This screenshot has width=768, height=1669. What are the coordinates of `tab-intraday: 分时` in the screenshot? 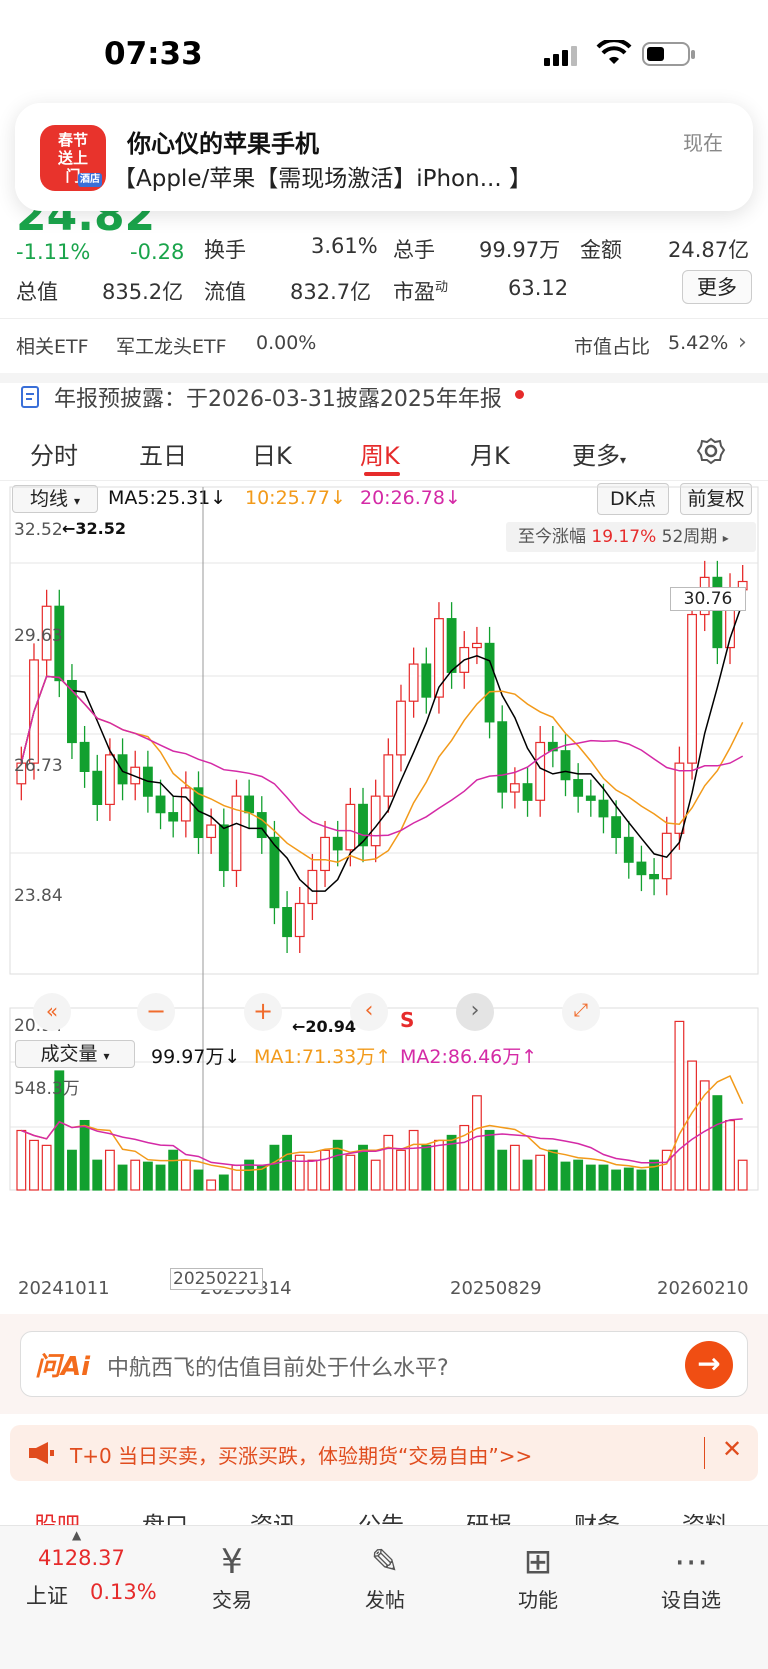 It's located at (54, 453).